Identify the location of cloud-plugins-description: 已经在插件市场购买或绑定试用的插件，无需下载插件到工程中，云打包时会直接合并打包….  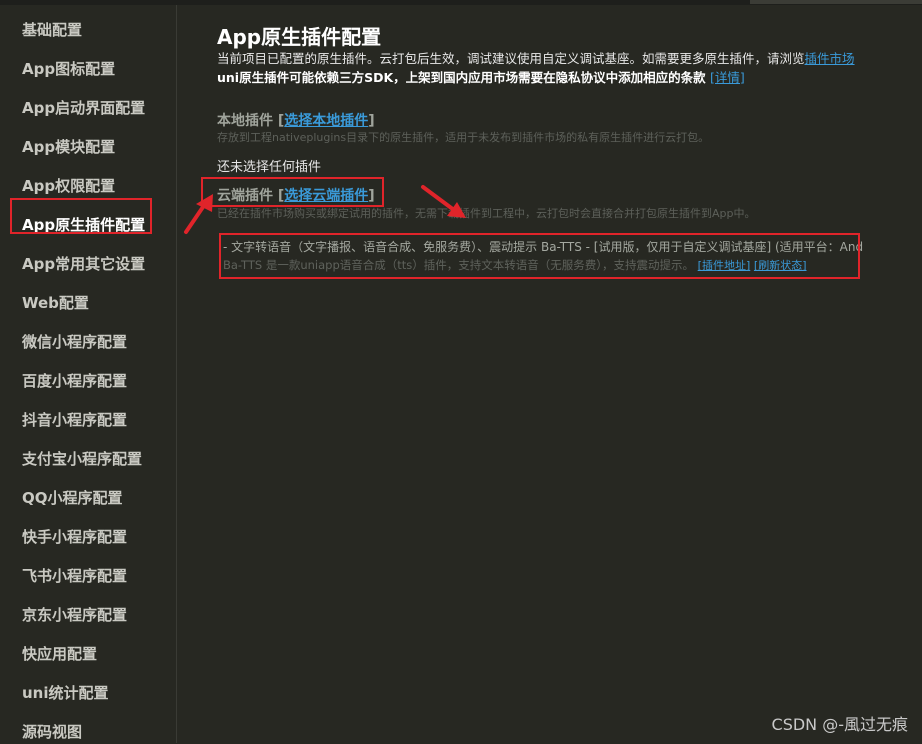
(486, 213).